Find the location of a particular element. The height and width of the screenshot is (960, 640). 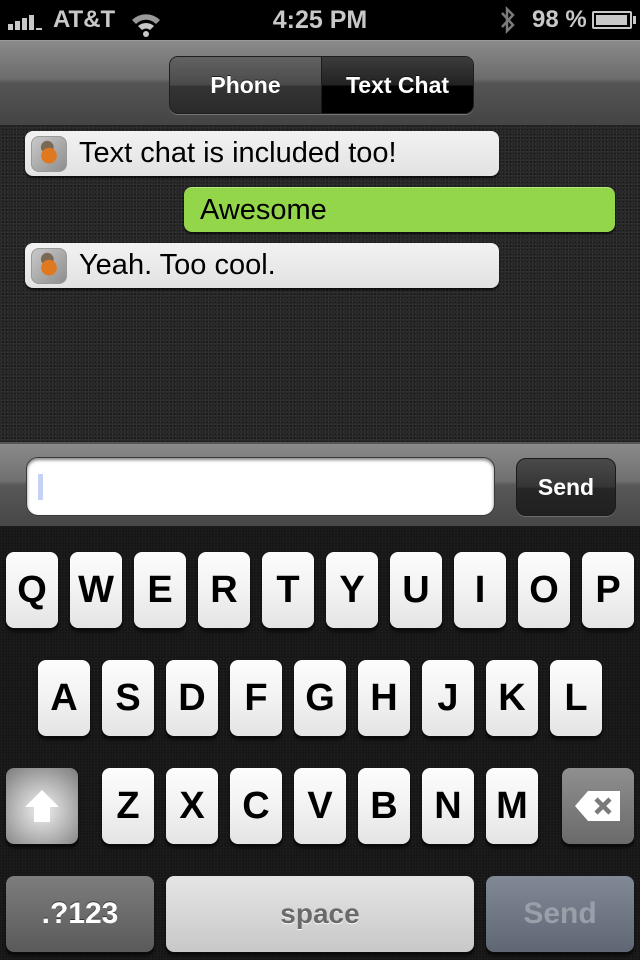

message-bubble-incoming: Yeah. Too cool. is located at coordinates (262, 265).